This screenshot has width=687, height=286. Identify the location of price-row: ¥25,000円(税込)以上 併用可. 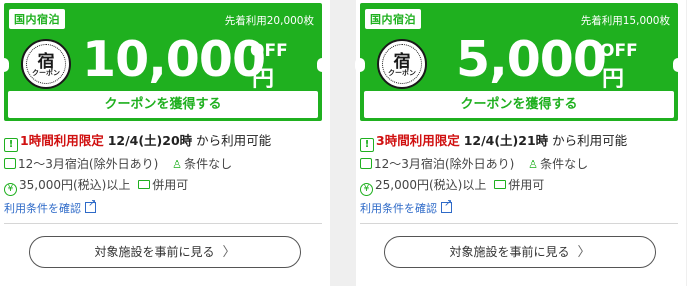
(452, 186).